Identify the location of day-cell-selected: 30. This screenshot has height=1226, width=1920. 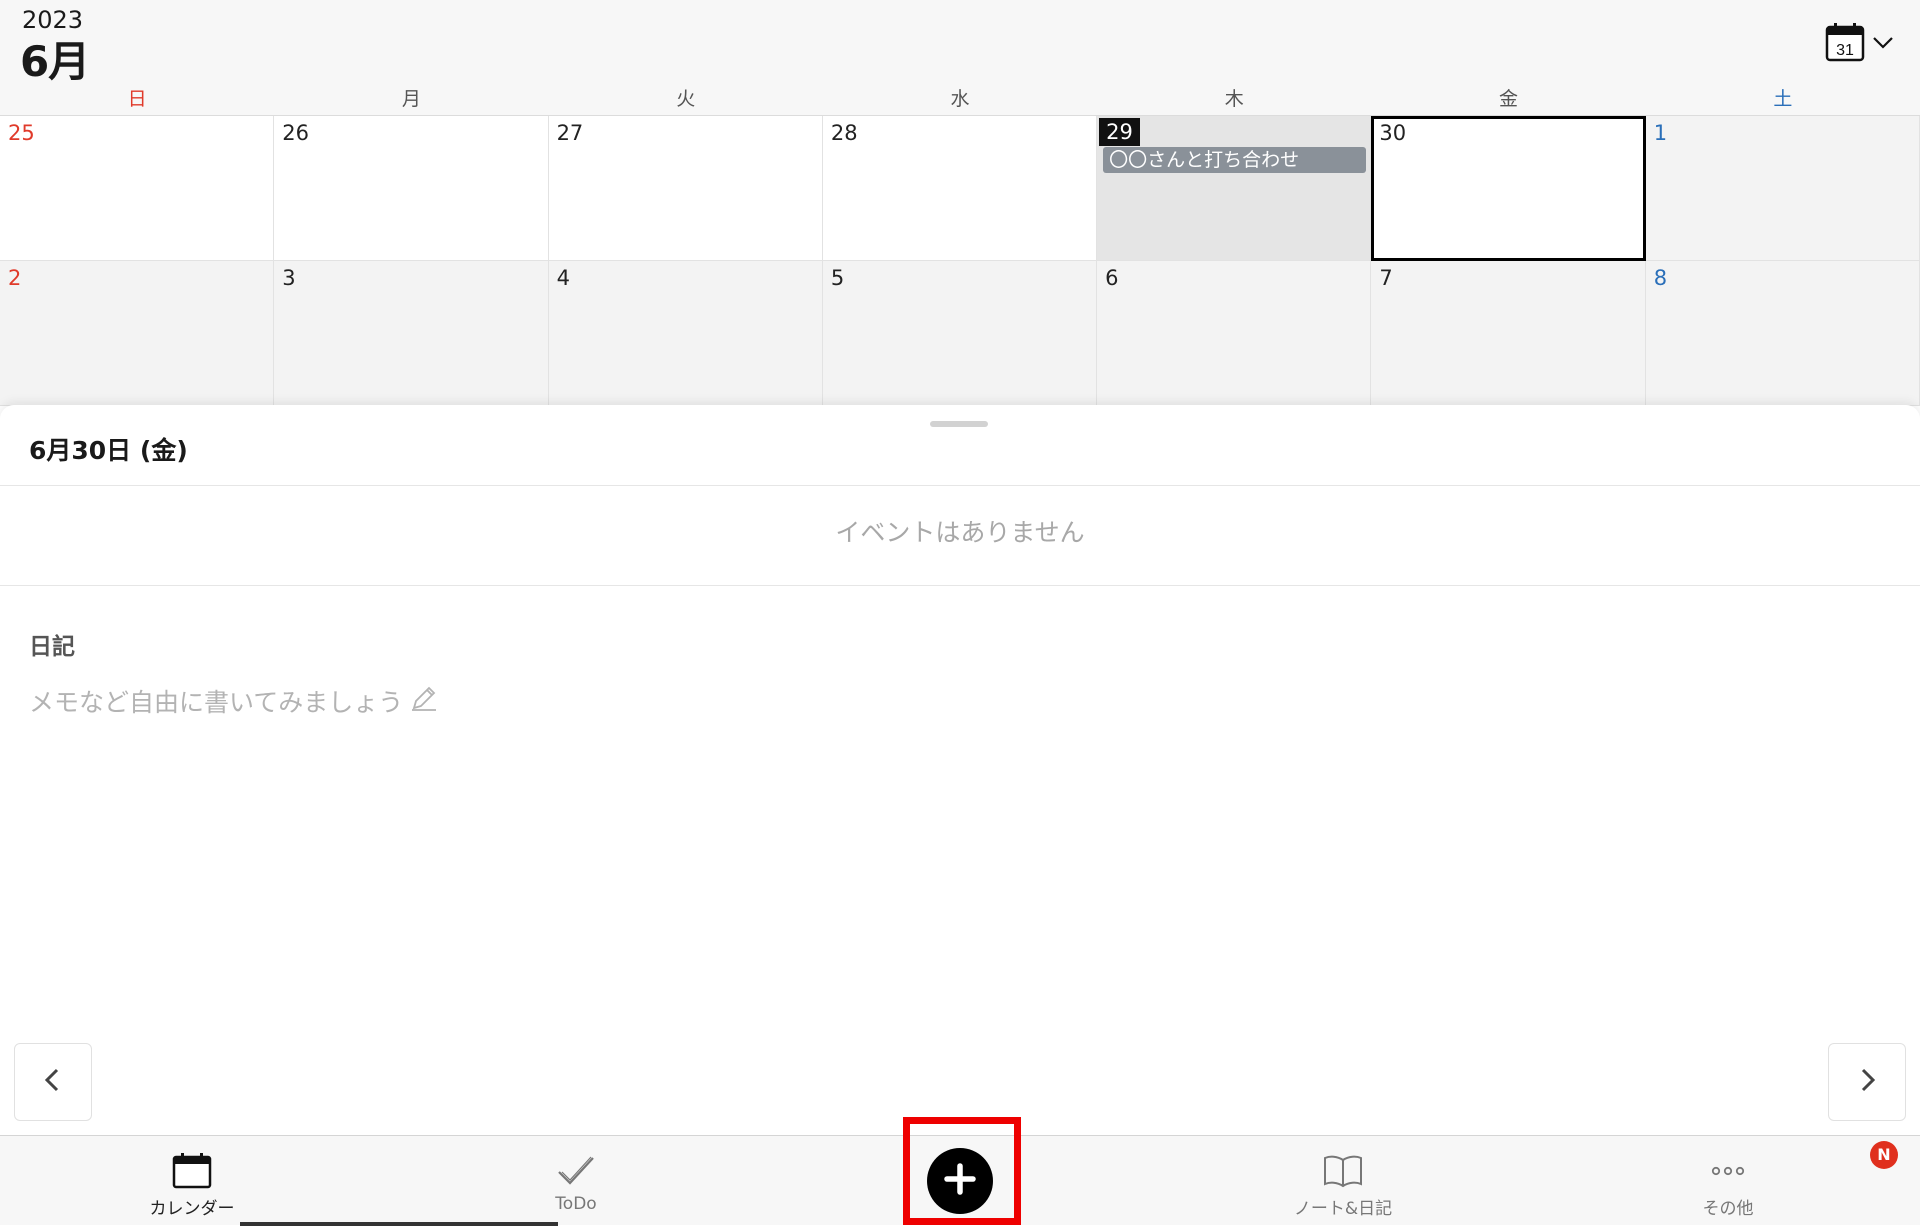
(1508, 188).